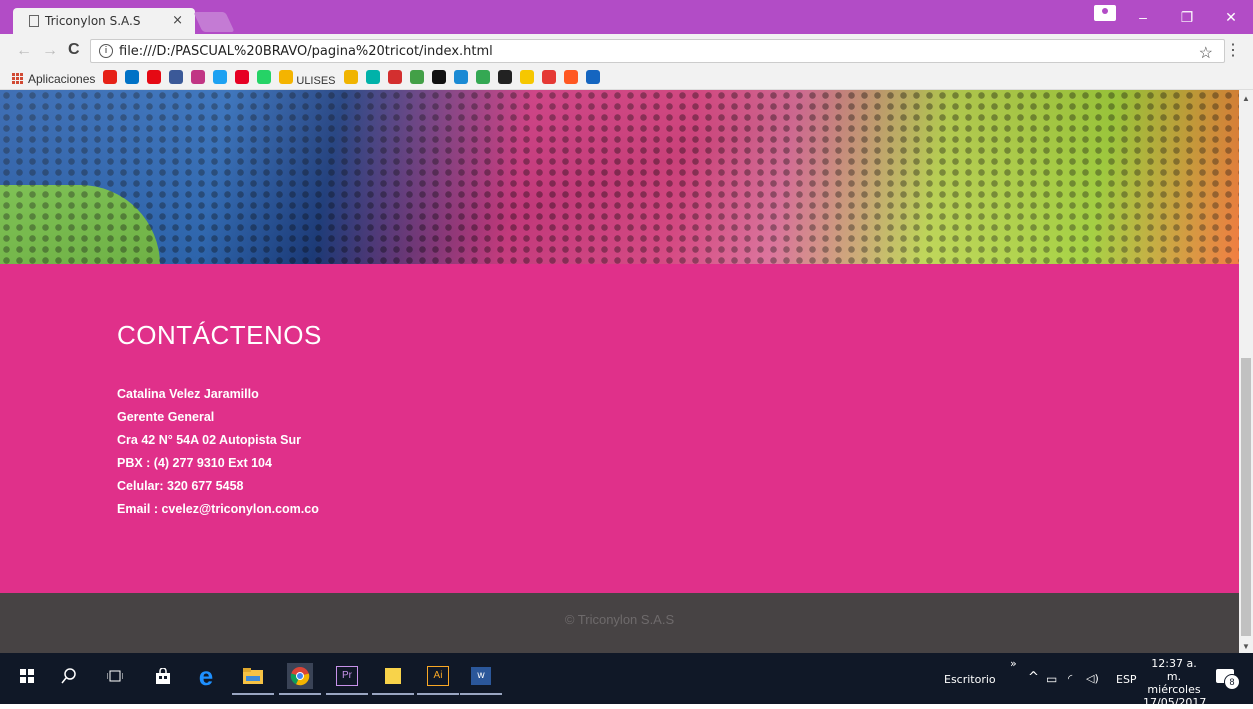 The width and height of the screenshot is (1253, 709). What do you see at coordinates (481, 679) in the screenshot?
I see `word-icon: w` at bounding box center [481, 679].